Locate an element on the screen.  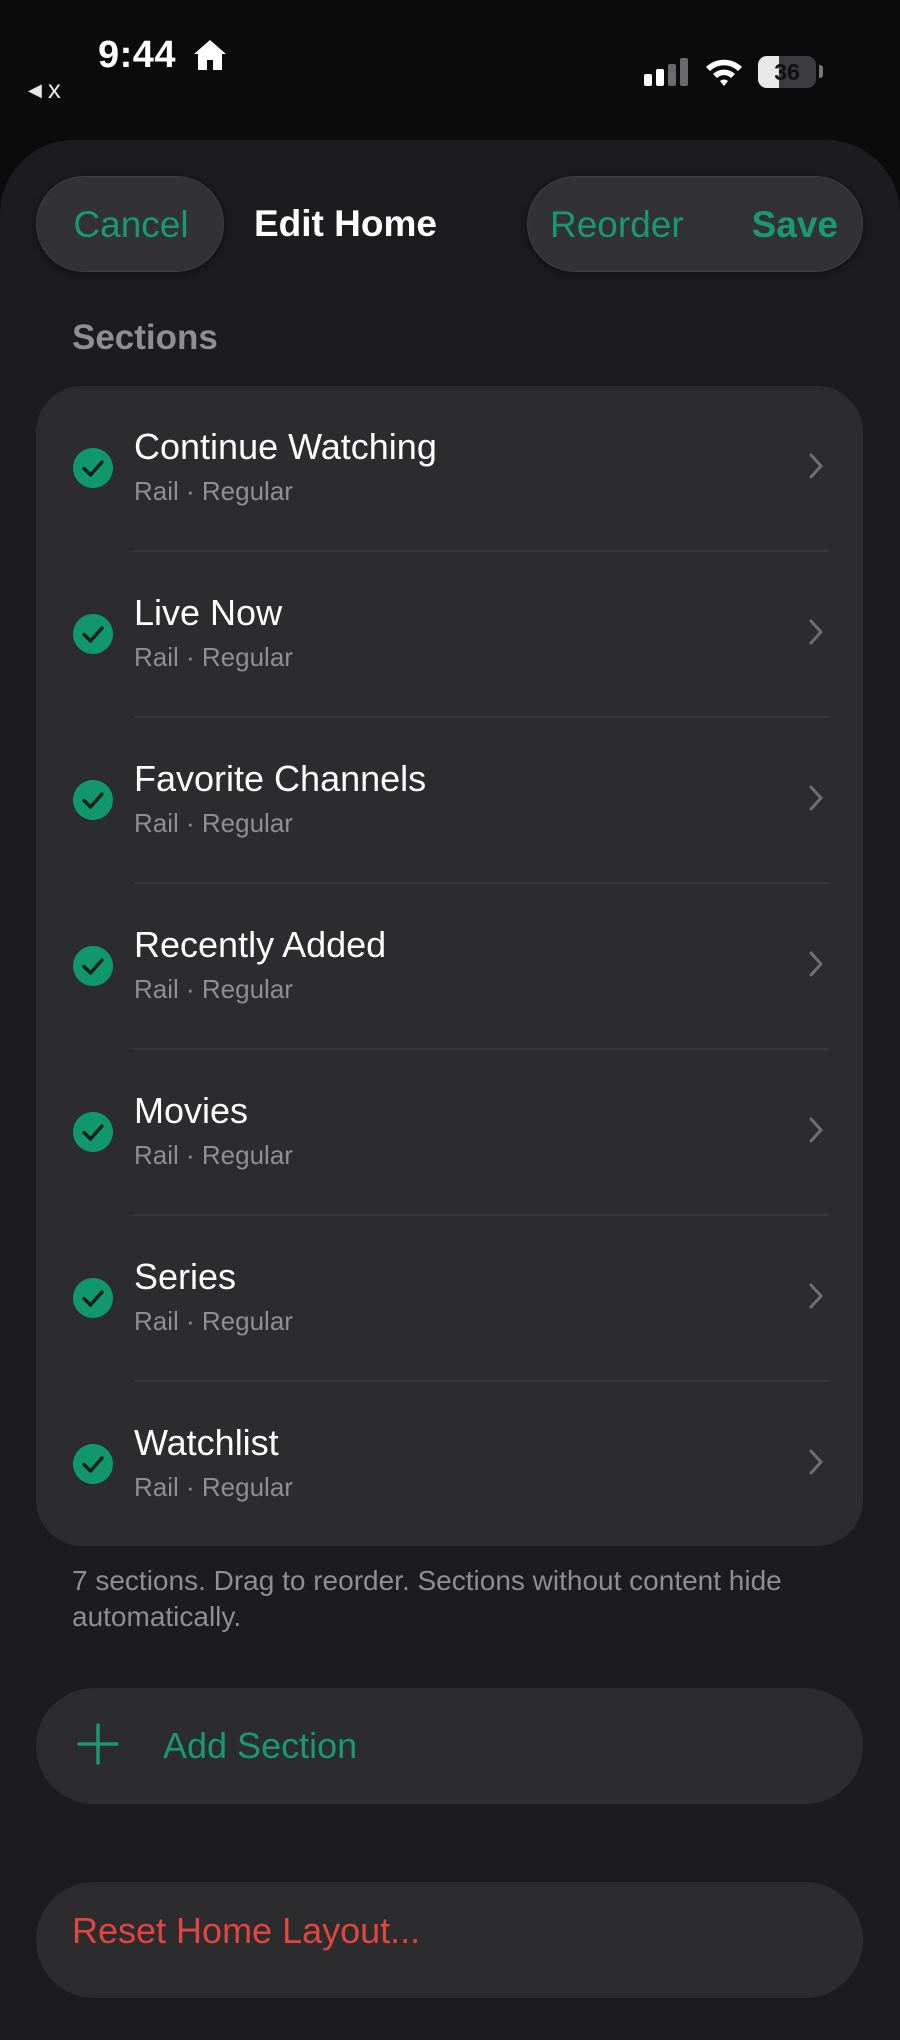
battery-cap is located at coordinates (821, 71).